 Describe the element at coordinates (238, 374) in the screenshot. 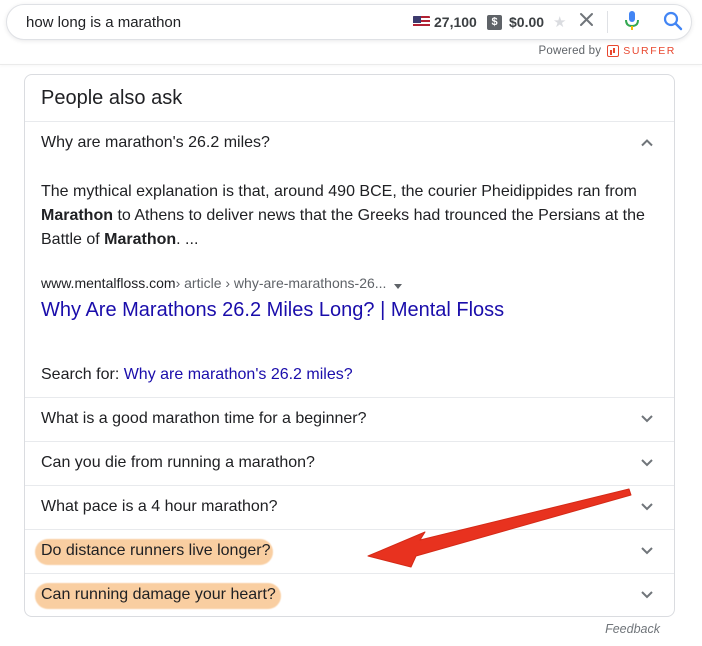

I see `search-for-link: Why are marathon's 26.2 miles?` at that location.